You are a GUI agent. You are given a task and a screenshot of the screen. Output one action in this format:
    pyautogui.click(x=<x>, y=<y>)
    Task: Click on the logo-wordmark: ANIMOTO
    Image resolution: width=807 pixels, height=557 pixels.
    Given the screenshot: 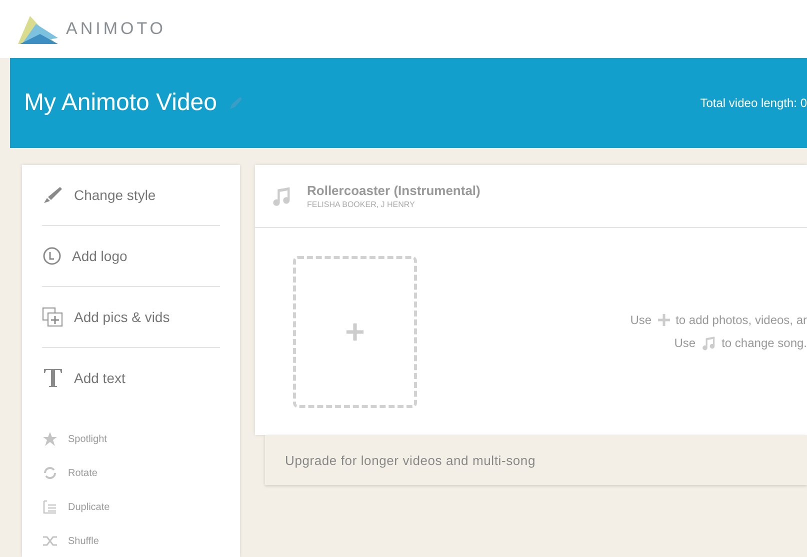 What is the action you would take?
    pyautogui.click(x=116, y=29)
    